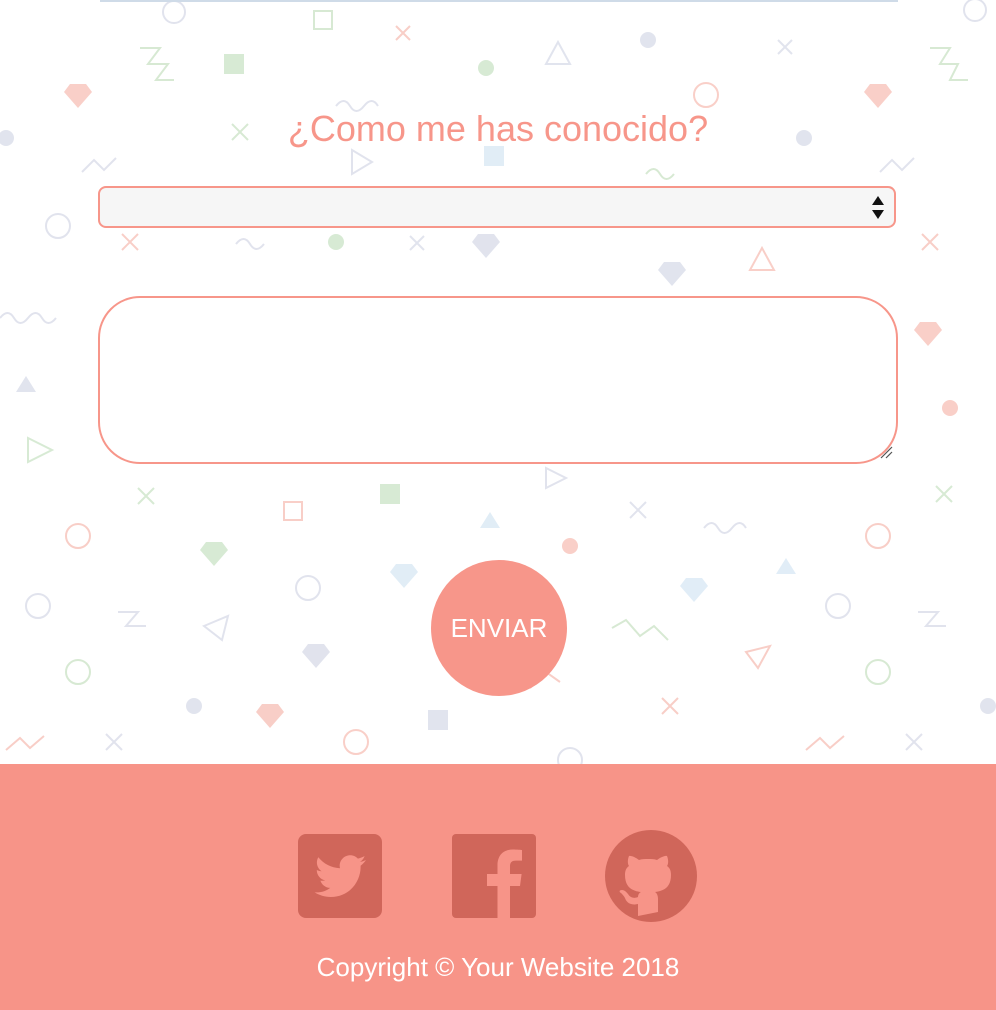 This screenshot has width=996, height=1010. What do you see at coordinates (494, 876) in the screenshot?
I see `facebook-icon` at bounding box center [494, 876].